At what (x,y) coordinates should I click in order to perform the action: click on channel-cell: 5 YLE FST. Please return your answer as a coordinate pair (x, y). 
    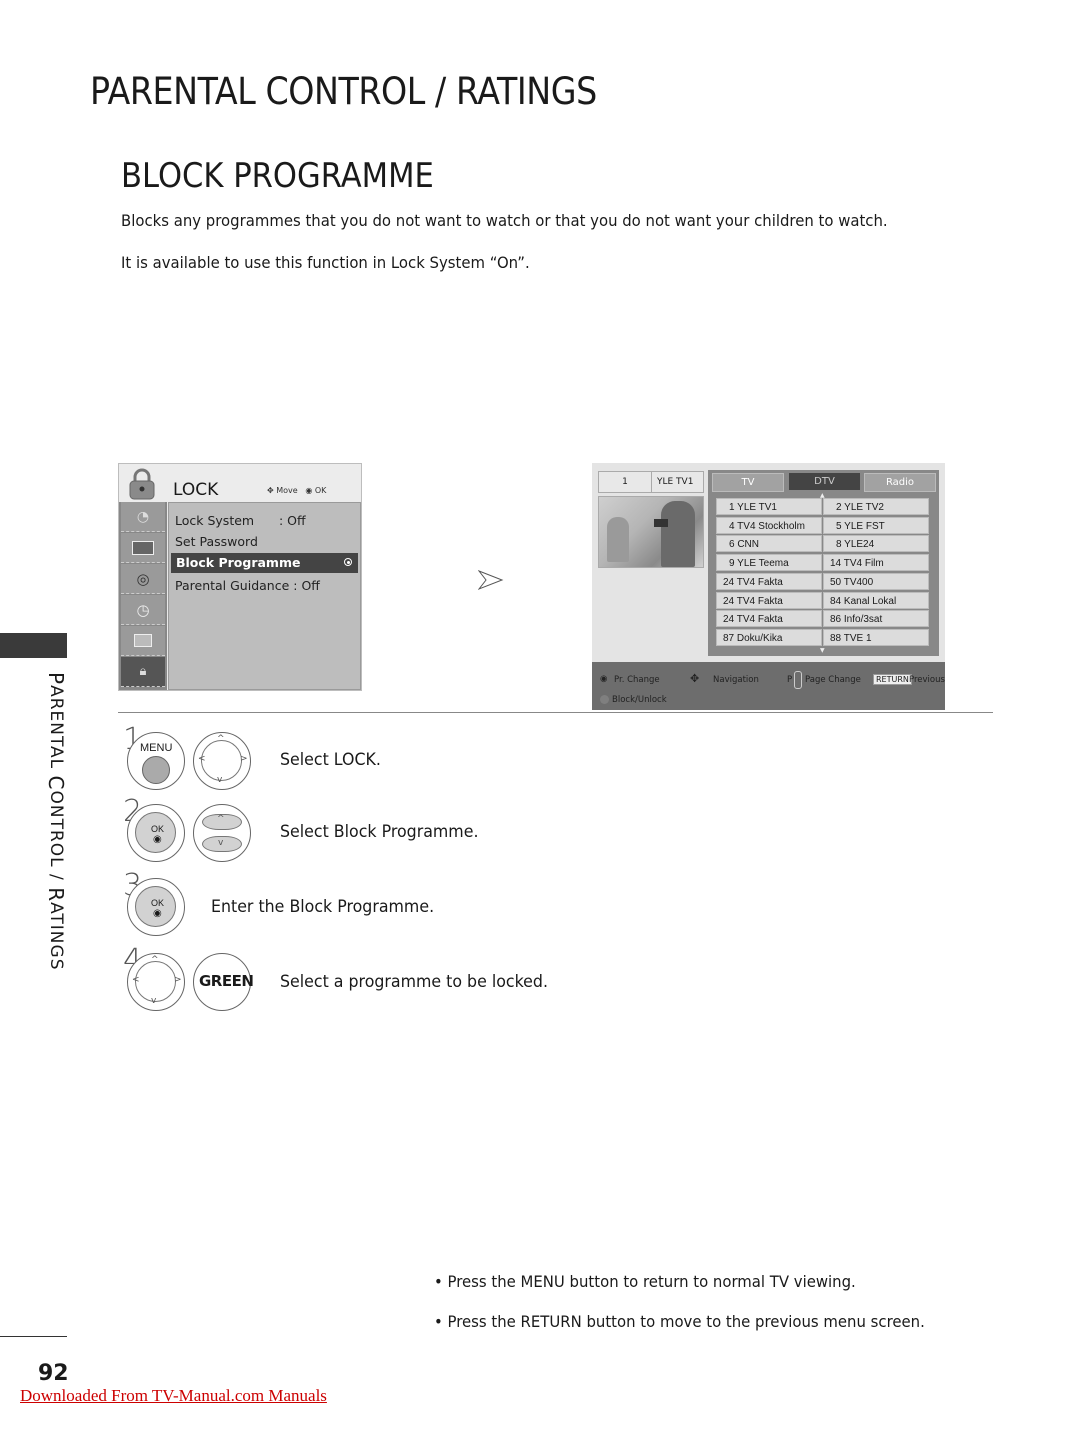
    Looking at the image, I should click on (876, 525).